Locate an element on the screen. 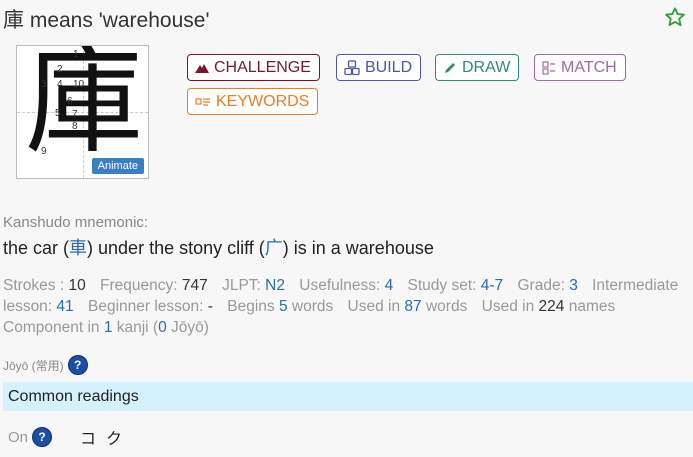 This screenshot has height=457, width=693. stroke-number: 2 is located at coordinates (60, 69).